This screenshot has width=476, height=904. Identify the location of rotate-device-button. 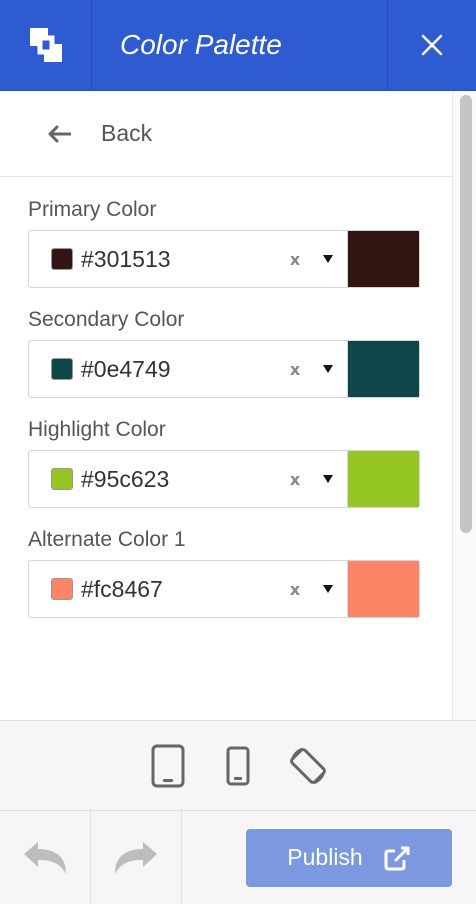
(308, 766).